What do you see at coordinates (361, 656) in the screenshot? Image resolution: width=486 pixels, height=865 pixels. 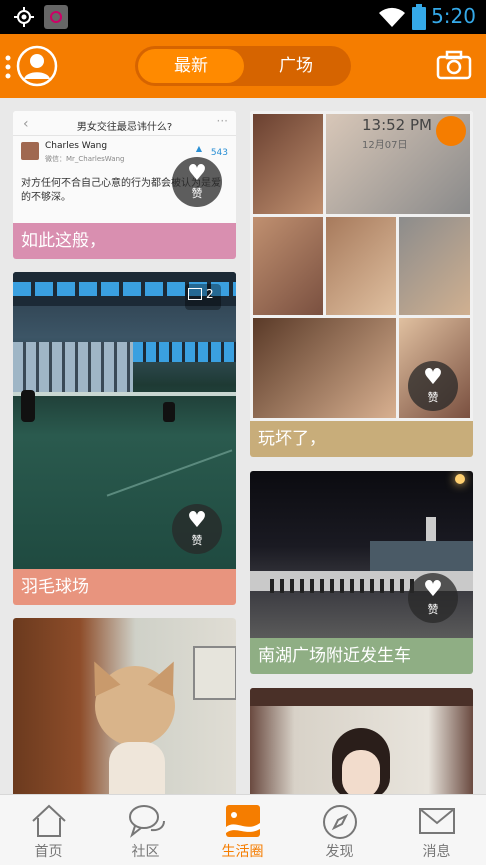 I see `card-caption: 南湖广场附近发生车` at bounding box center [361, 656].